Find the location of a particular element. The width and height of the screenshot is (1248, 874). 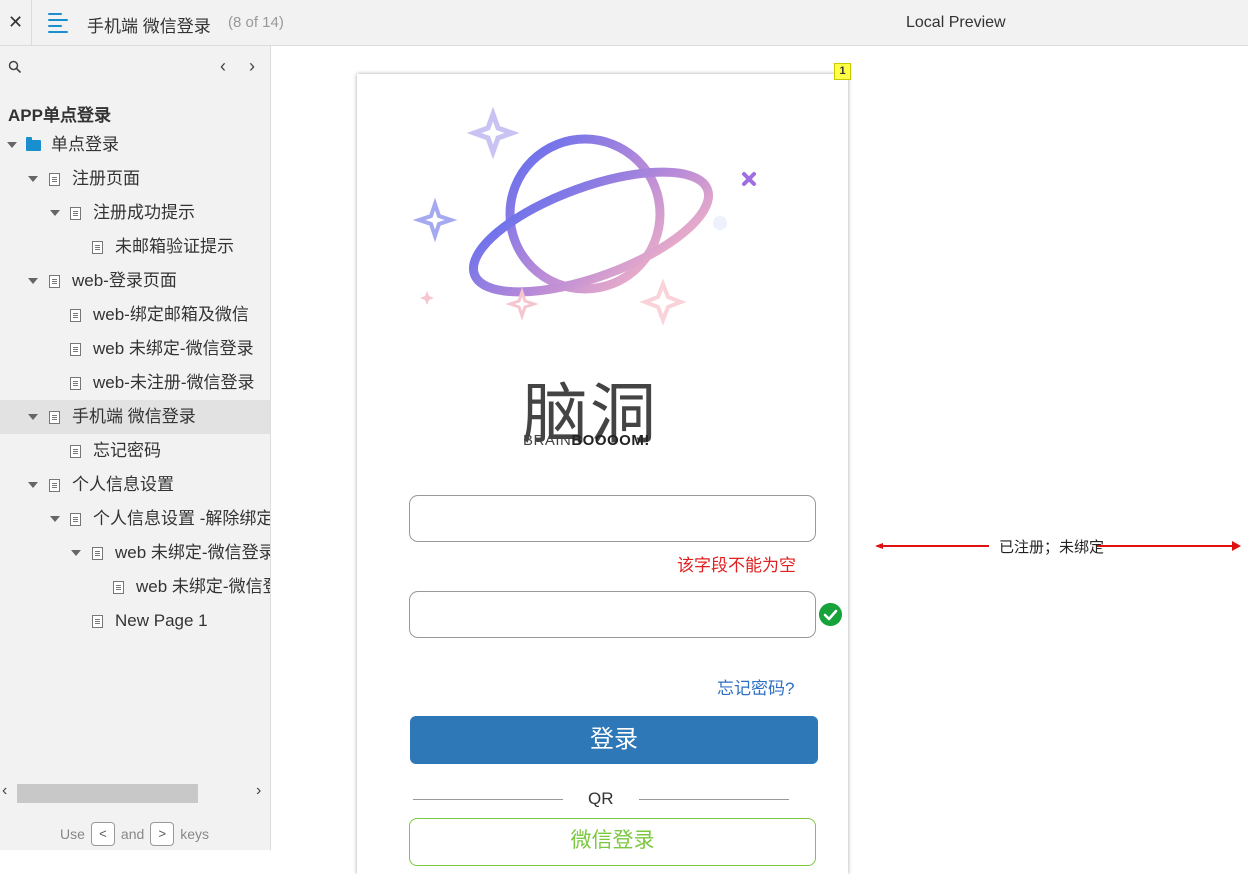

annotation-label: 已注册；未绑定 is located at coordinates (1052, 547).